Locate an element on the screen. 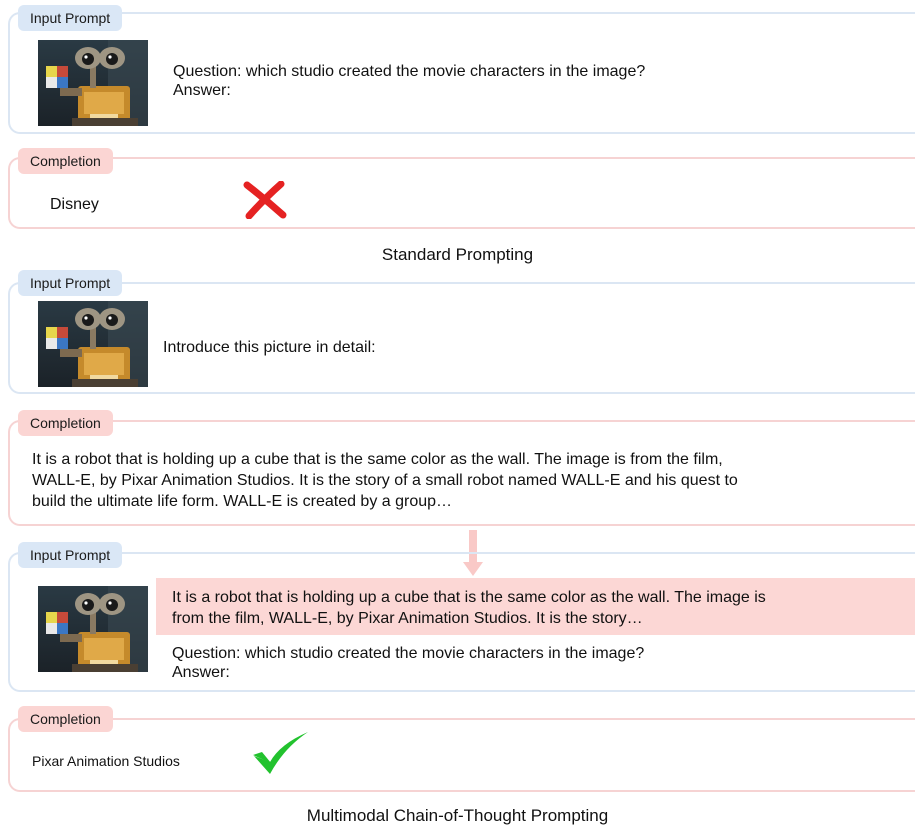  step1-input-tag: Input Prompt is located at coordinates (70, 283).